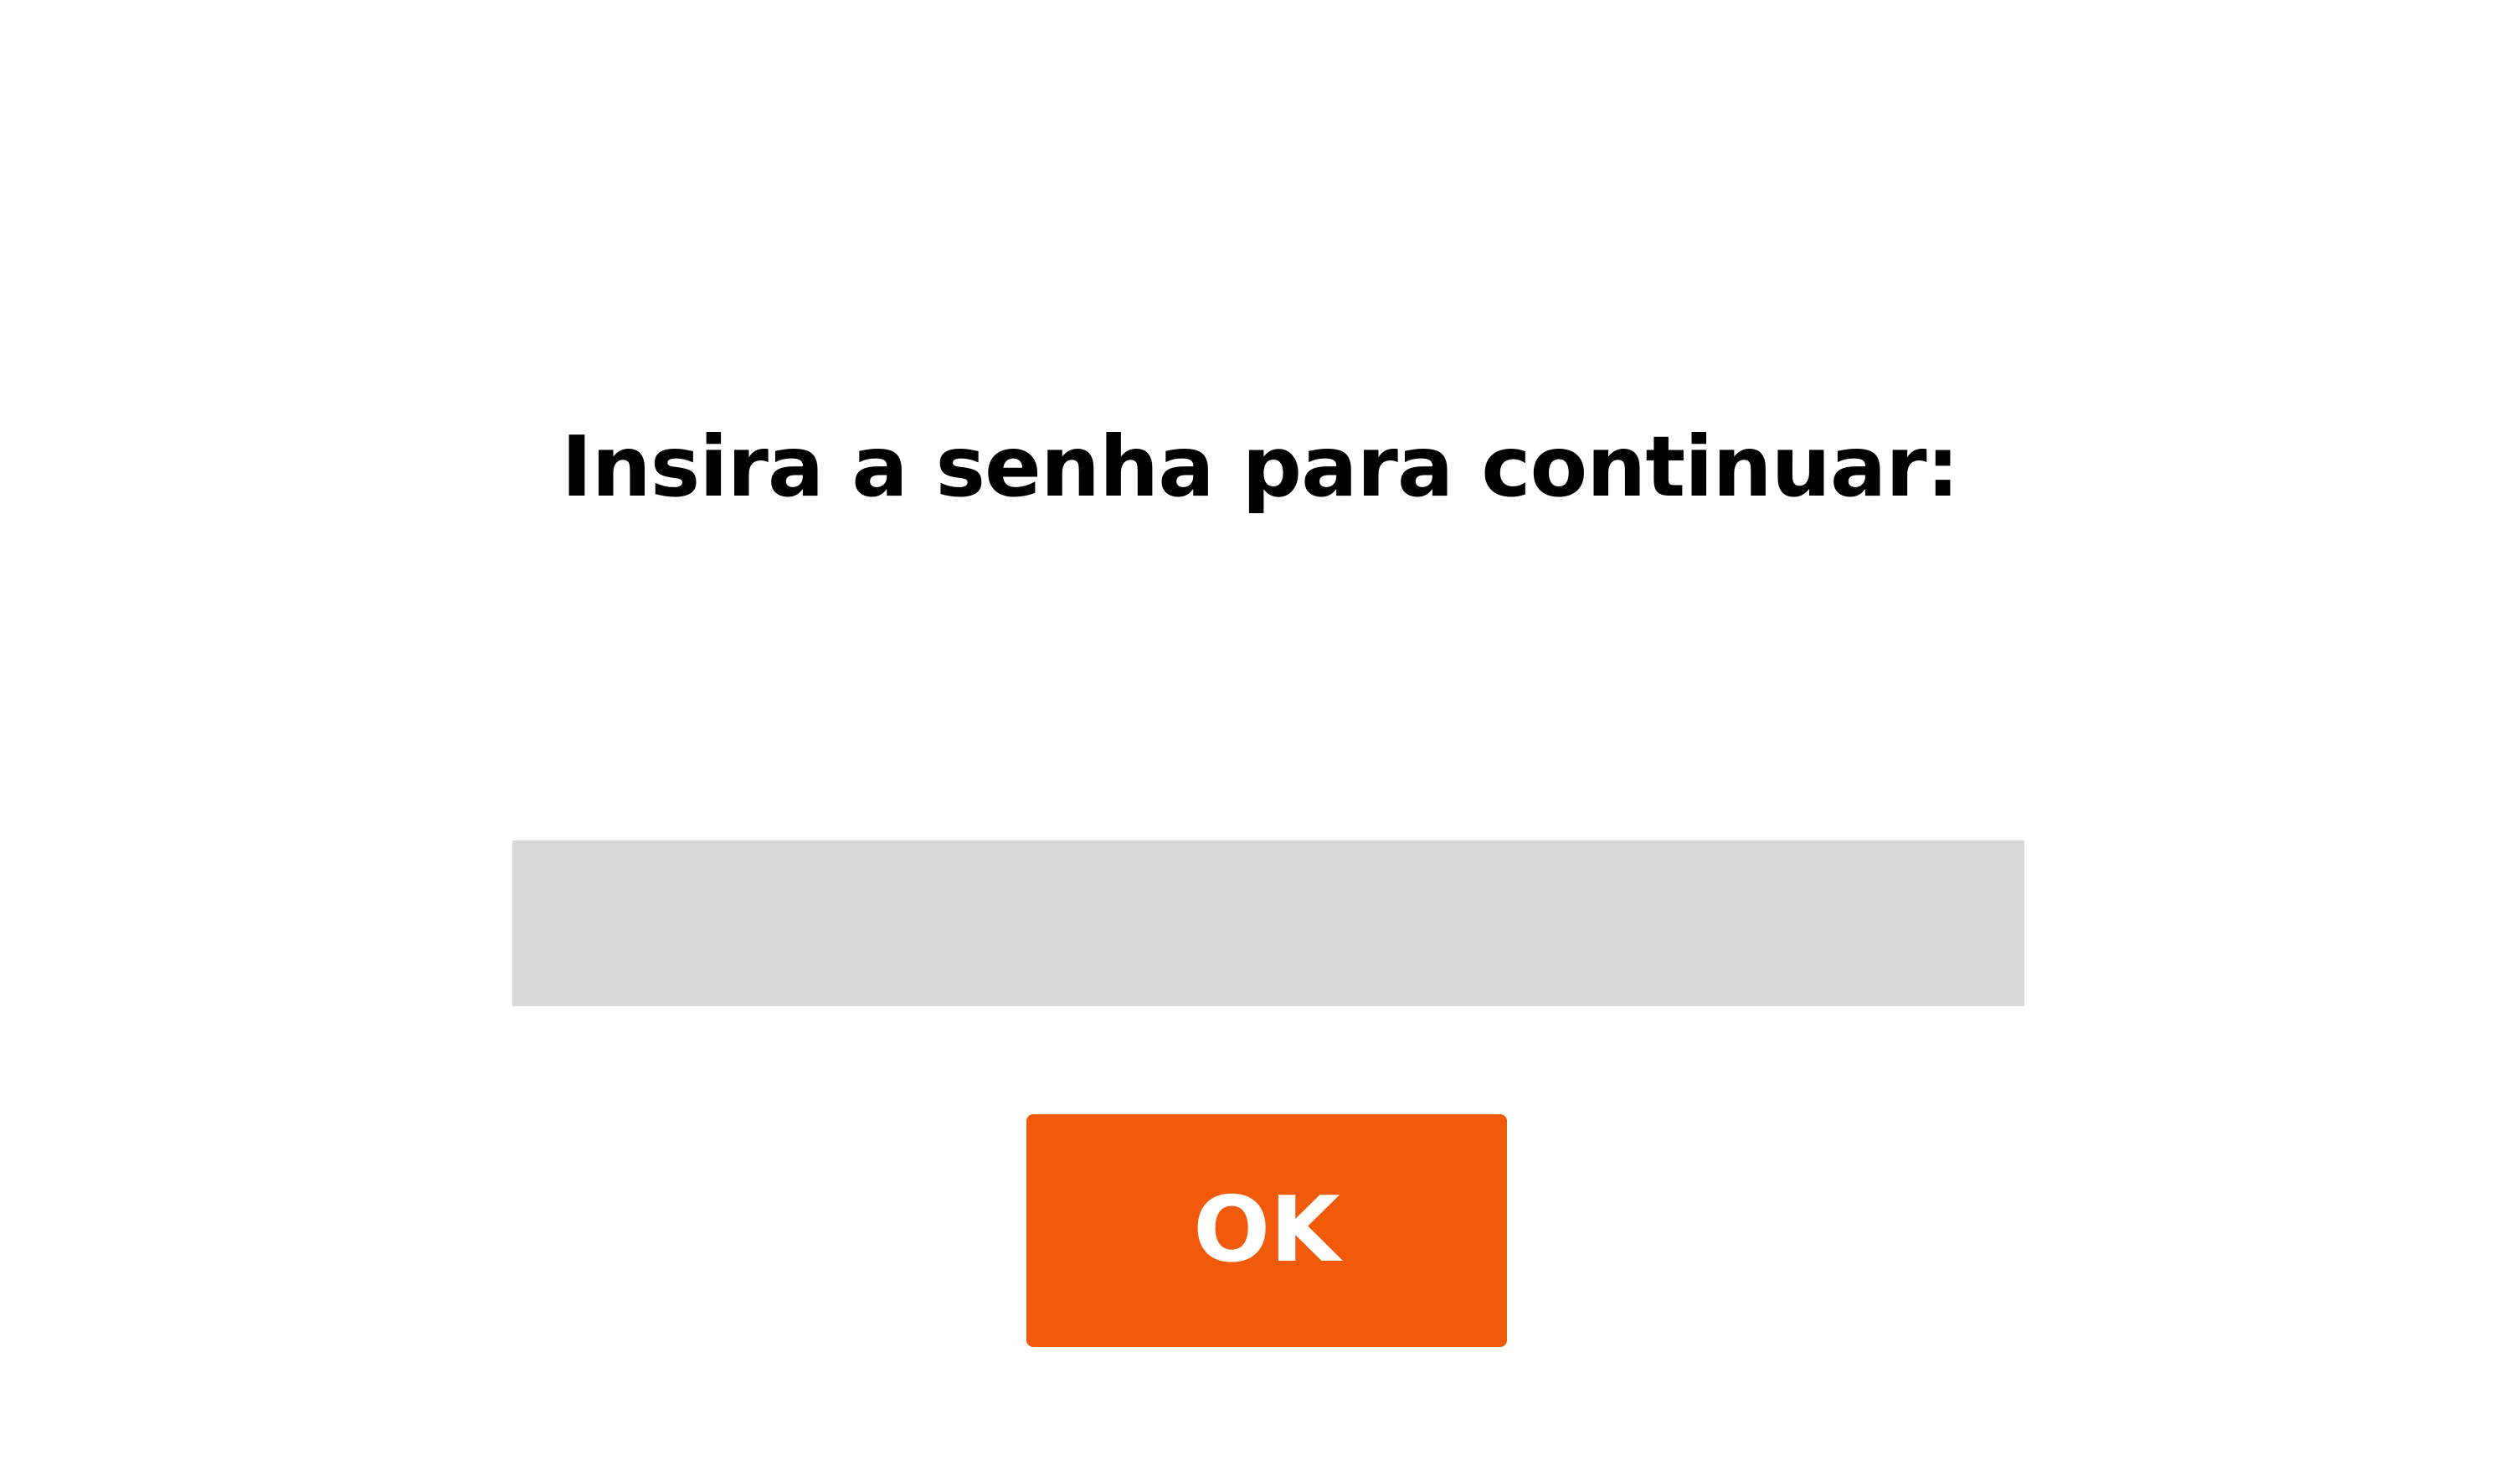 This screenshot has width=2520, height=1465. What do you see at coordinates (1260, 467) in the screenshot?
I see `password-prompt-title: Insira a senha para continuar:` at bounding box center [1260, 467].